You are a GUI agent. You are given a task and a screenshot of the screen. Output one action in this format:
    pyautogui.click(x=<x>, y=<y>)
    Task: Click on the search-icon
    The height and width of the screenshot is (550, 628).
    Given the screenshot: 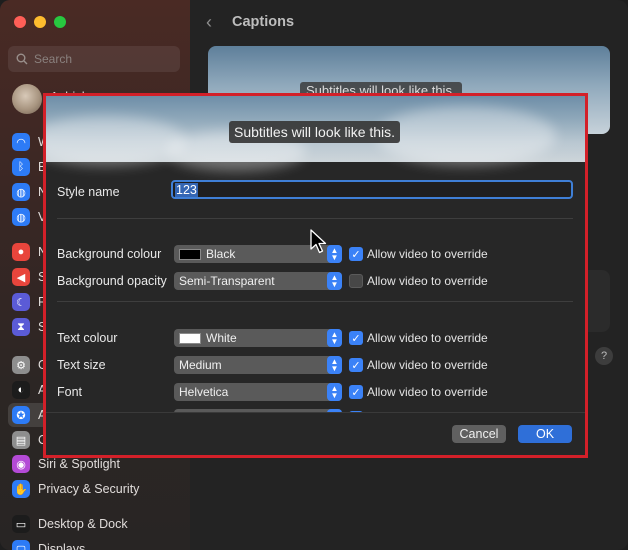 What is the action you would take?
    pyautogui.click(x=22, y=59)
    